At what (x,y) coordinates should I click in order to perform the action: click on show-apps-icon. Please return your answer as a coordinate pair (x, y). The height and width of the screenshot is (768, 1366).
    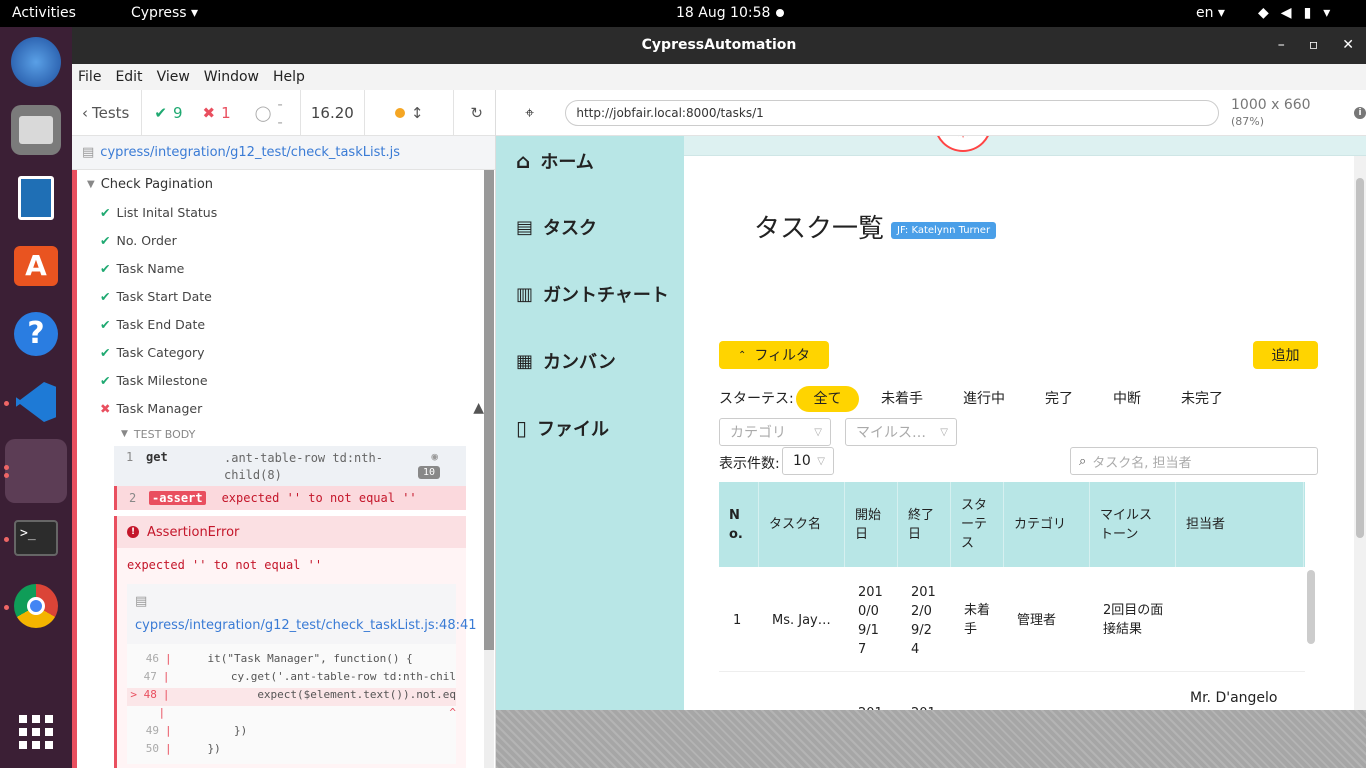
    Looking at the image, I should click on (36, 732).